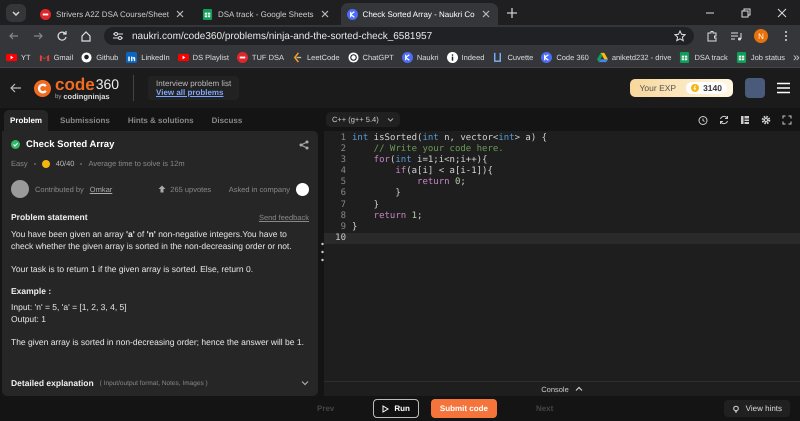 The width and height of the screenshot is (800, 421). I want to click on example-line: Output: 1, so click(29, 319).